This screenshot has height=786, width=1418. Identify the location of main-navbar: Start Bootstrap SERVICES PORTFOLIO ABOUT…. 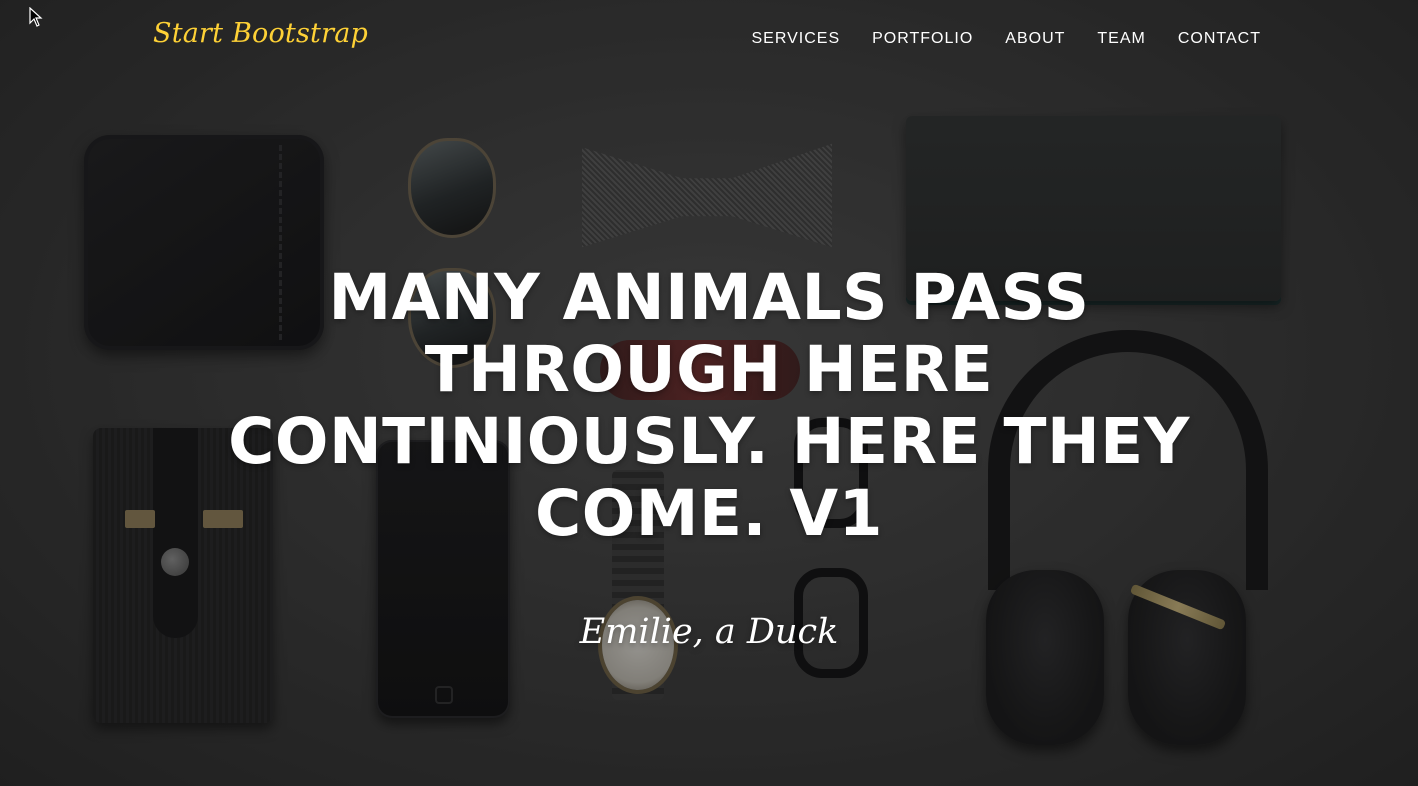
(709, 40).